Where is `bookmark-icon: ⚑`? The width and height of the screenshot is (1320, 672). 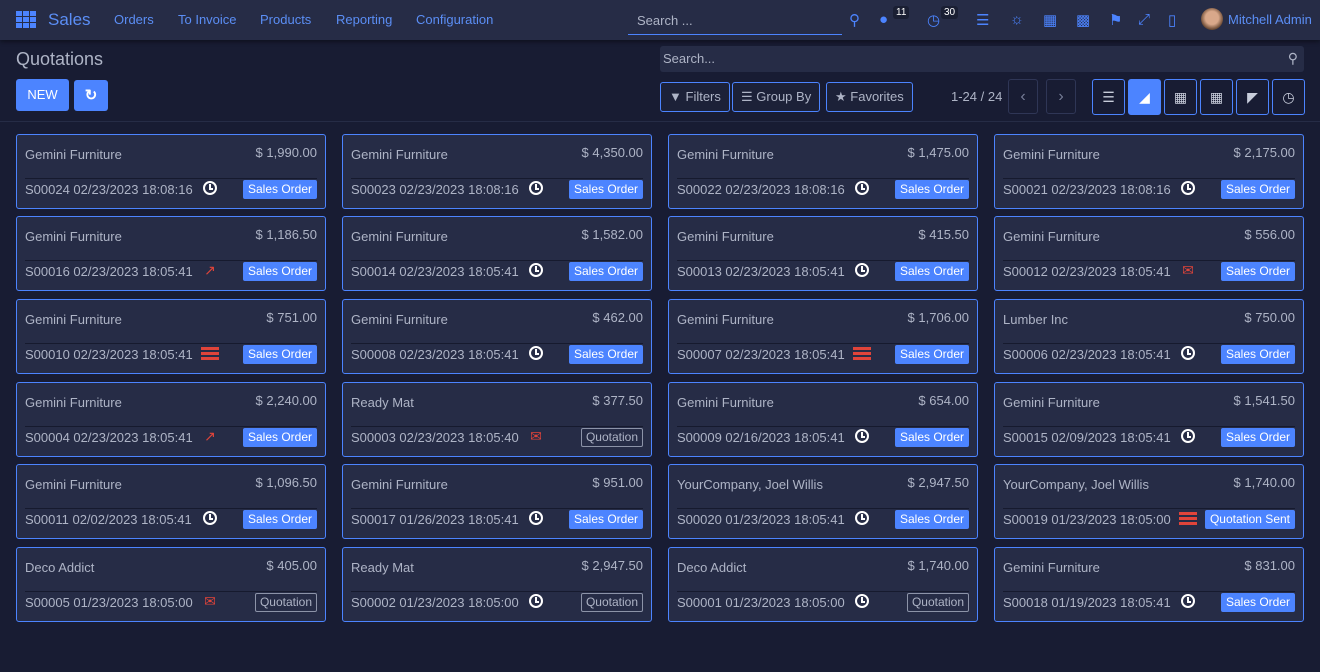
bookmark-icon: ⚑ is located at coordinates (1115, 20).